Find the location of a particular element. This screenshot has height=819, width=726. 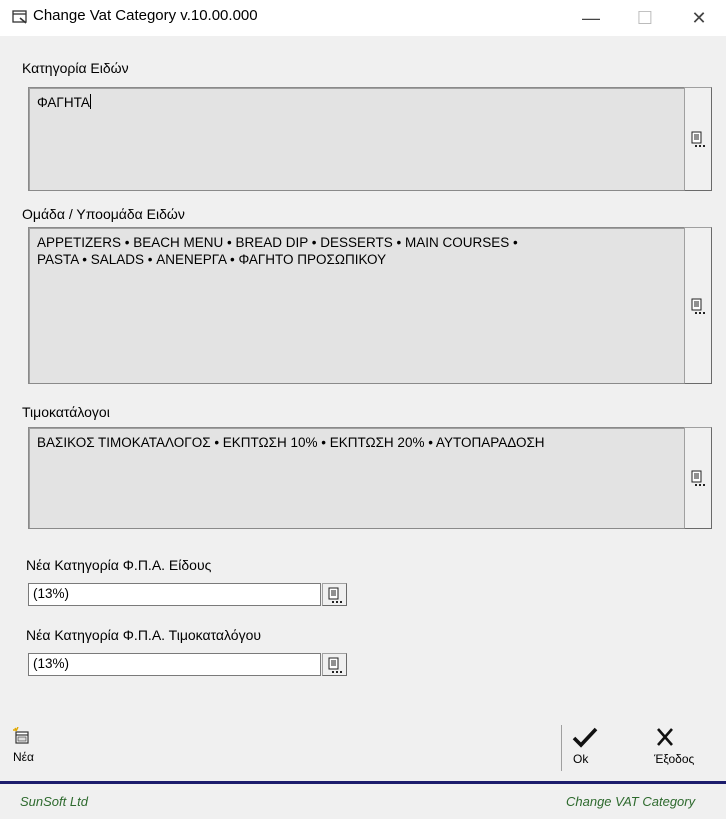

minimize-button: — is located at coordinates (591, 18).